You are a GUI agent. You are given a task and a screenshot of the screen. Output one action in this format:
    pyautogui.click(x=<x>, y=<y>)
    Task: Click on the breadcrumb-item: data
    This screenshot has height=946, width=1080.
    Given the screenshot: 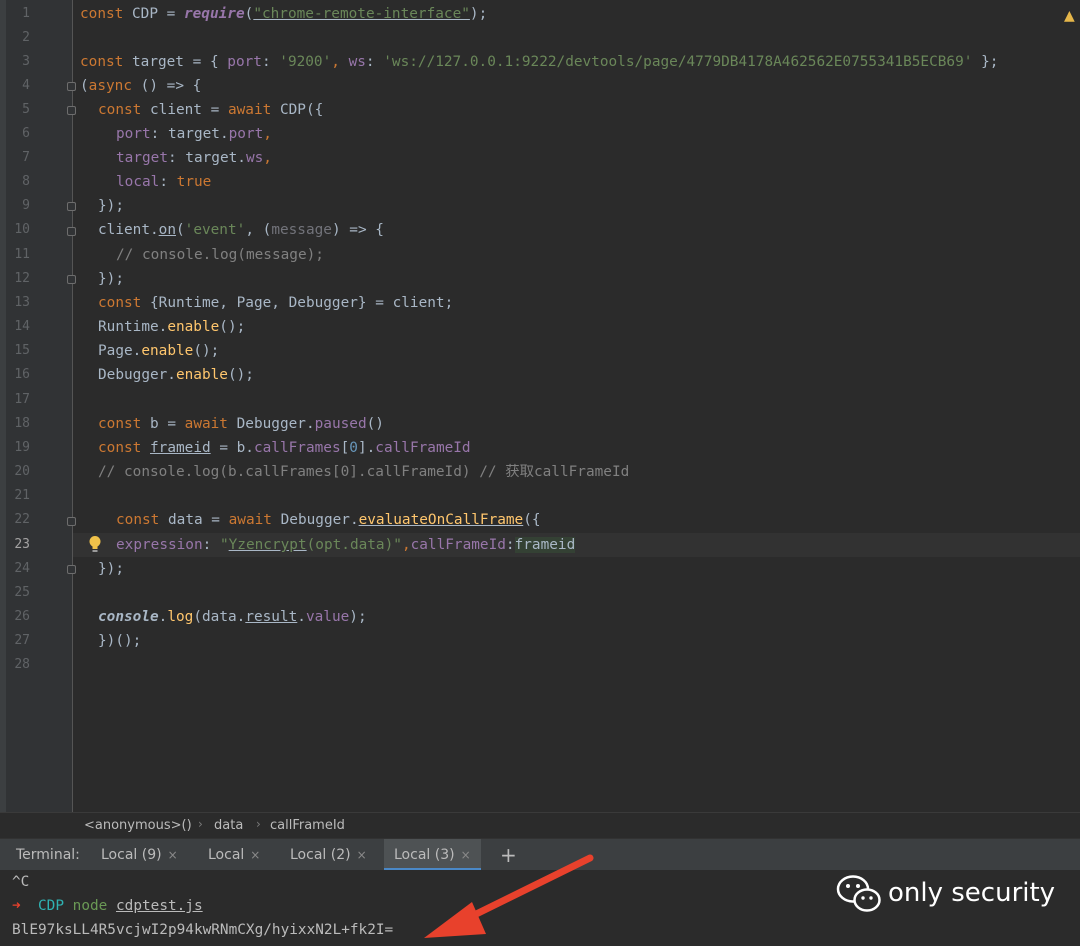 What is the action you would take?
    pyautogui.click(x=228, y=825)
    